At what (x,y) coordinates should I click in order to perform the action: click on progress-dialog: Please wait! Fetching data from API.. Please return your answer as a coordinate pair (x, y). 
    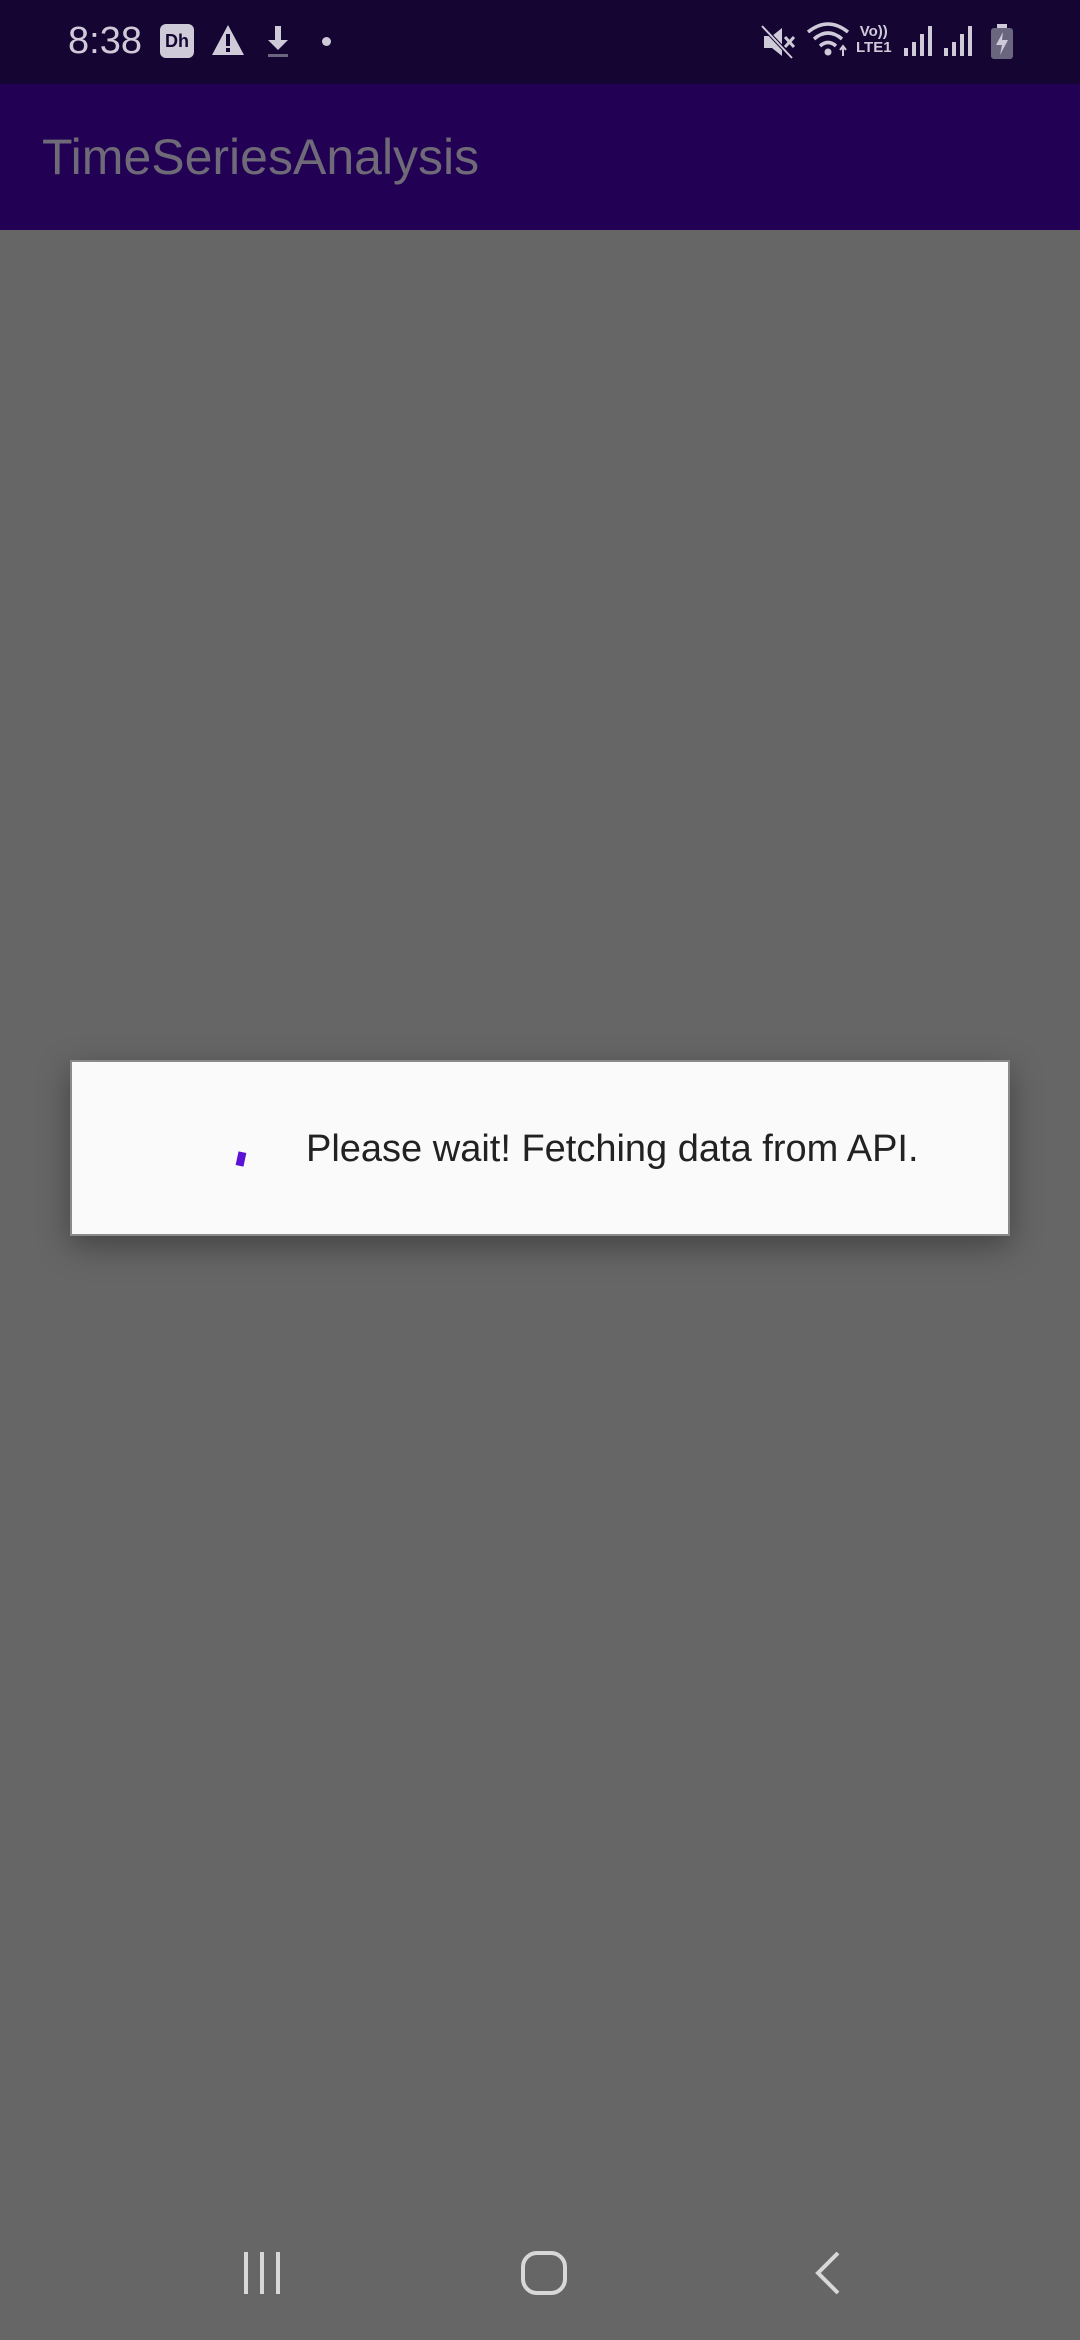
    Looking at the image, I should click on (540, 1148).